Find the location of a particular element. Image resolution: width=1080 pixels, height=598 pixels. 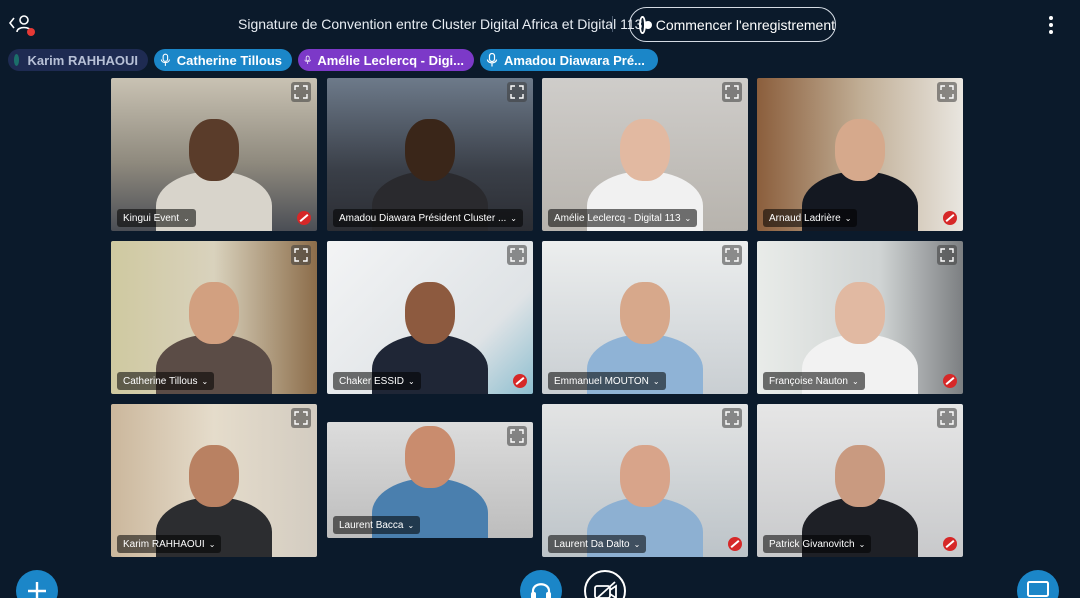

participant-name-tag: Laurent Bacca ⌄ is located at coordinates (377, 525).